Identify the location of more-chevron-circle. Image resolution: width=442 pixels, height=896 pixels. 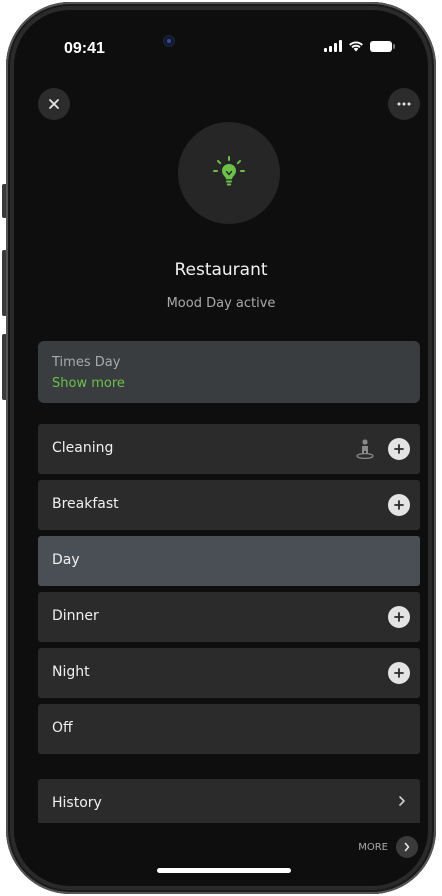
(407, 847).